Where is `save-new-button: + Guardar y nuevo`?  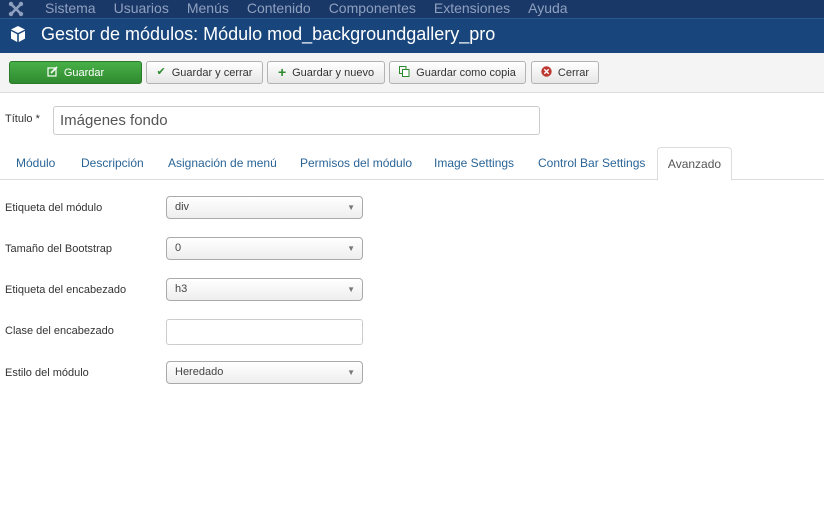 save-new-button: + Guardar y nuevo is located at coordinates (326, 72).